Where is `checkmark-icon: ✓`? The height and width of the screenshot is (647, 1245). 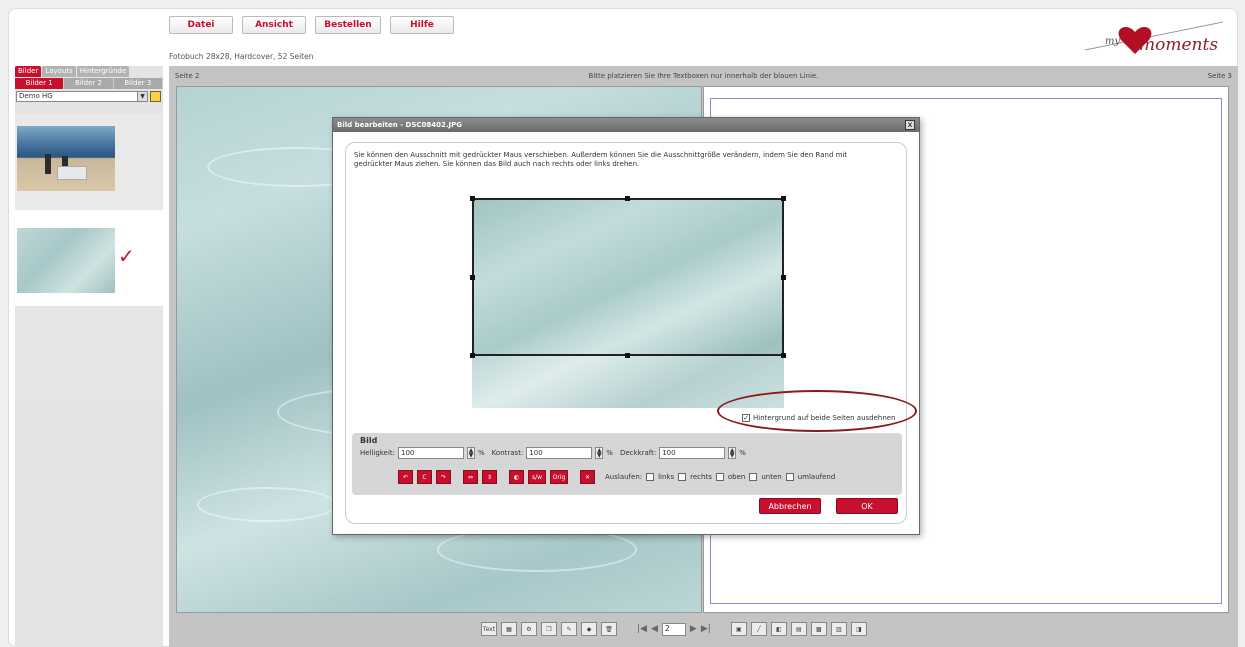 checkmark-icon: ✓ is located at coordinates (126, 256).